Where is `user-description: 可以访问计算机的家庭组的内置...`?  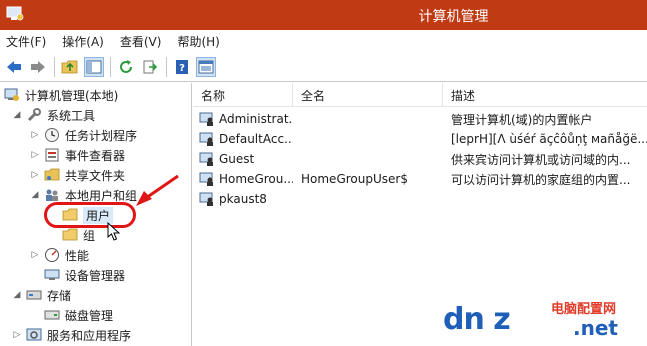 user-description: 可以访问计算机的家庭组的内置... is located at coordinates (541, 179).